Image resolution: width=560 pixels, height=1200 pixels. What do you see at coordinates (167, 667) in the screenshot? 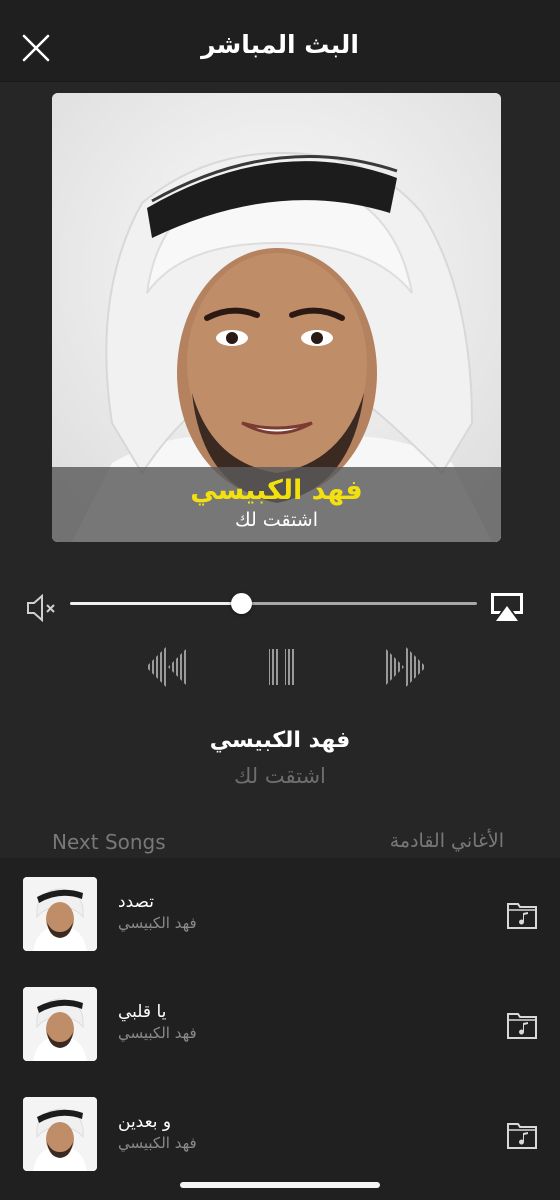
I see `rewind-button` at bounding box center [167, 667].